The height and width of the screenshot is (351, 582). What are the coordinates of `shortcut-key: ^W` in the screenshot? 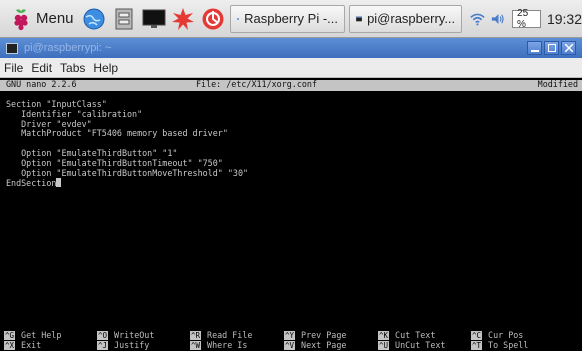 It's located at (196, 346).